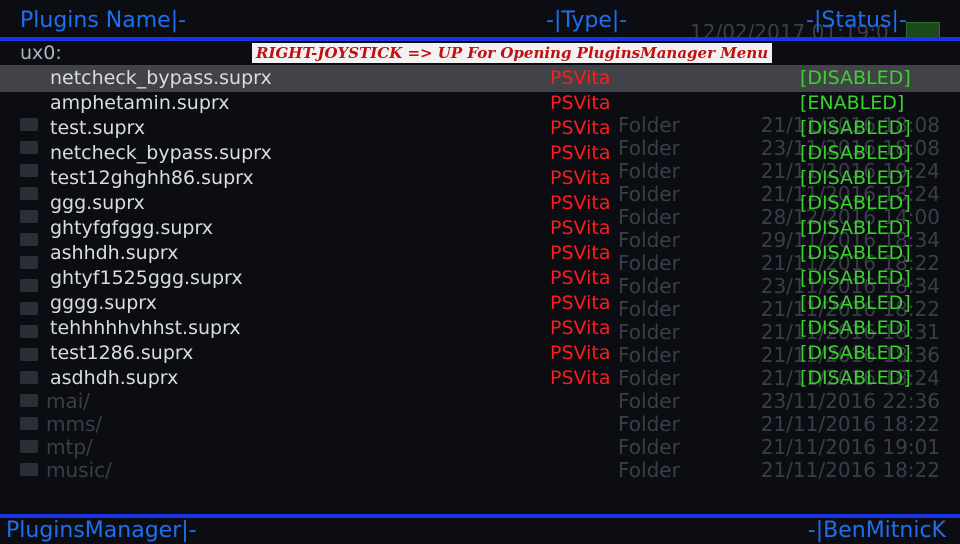 This screenshot has height=544, width=960. I want to click on plugin-name: ghtyf1525ggg.suprx, so click(146, 278).